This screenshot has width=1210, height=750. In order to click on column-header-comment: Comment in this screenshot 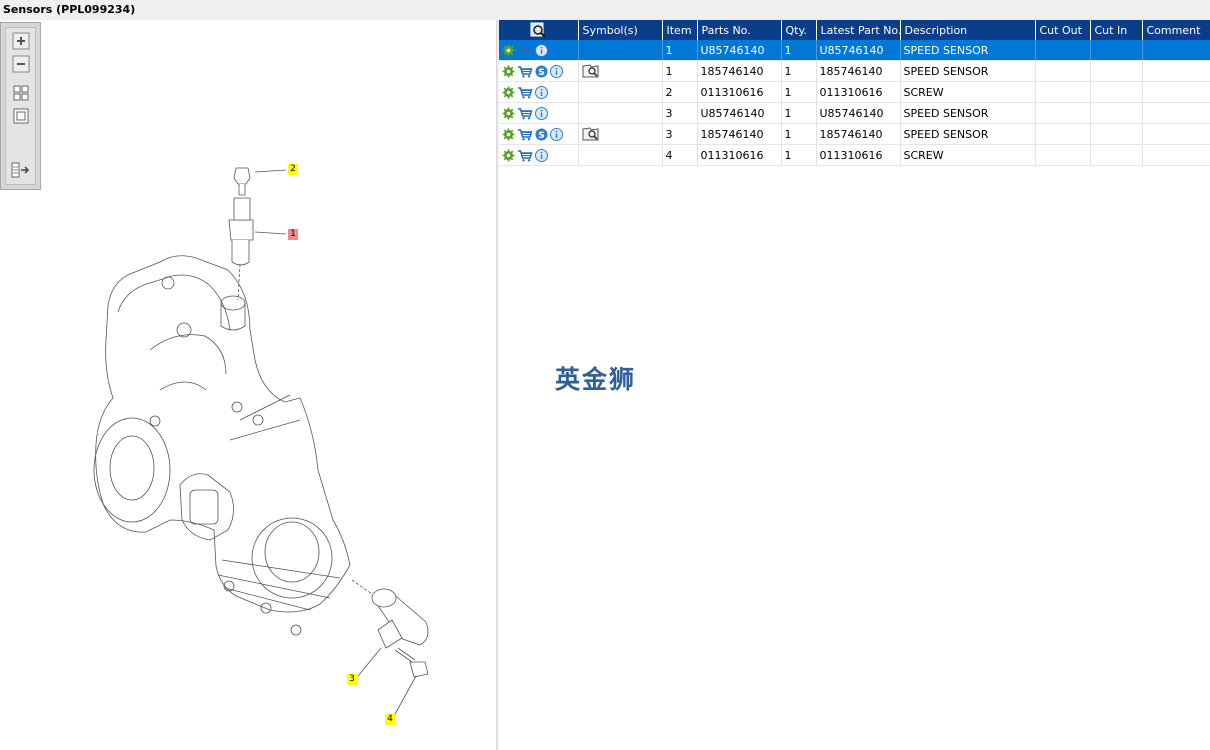, I will do `click(1176, 30)`.